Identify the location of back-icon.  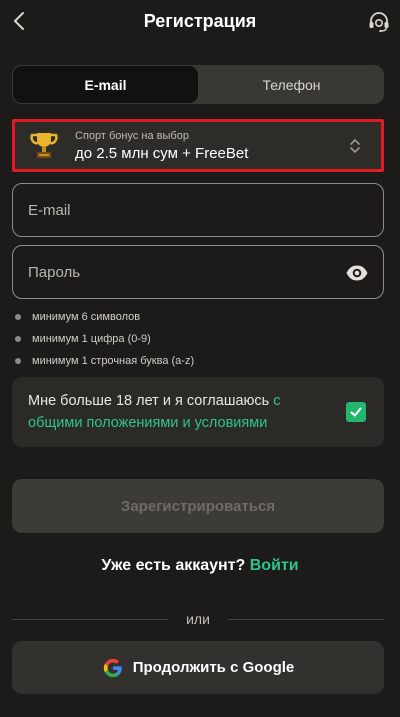
(19, 21).